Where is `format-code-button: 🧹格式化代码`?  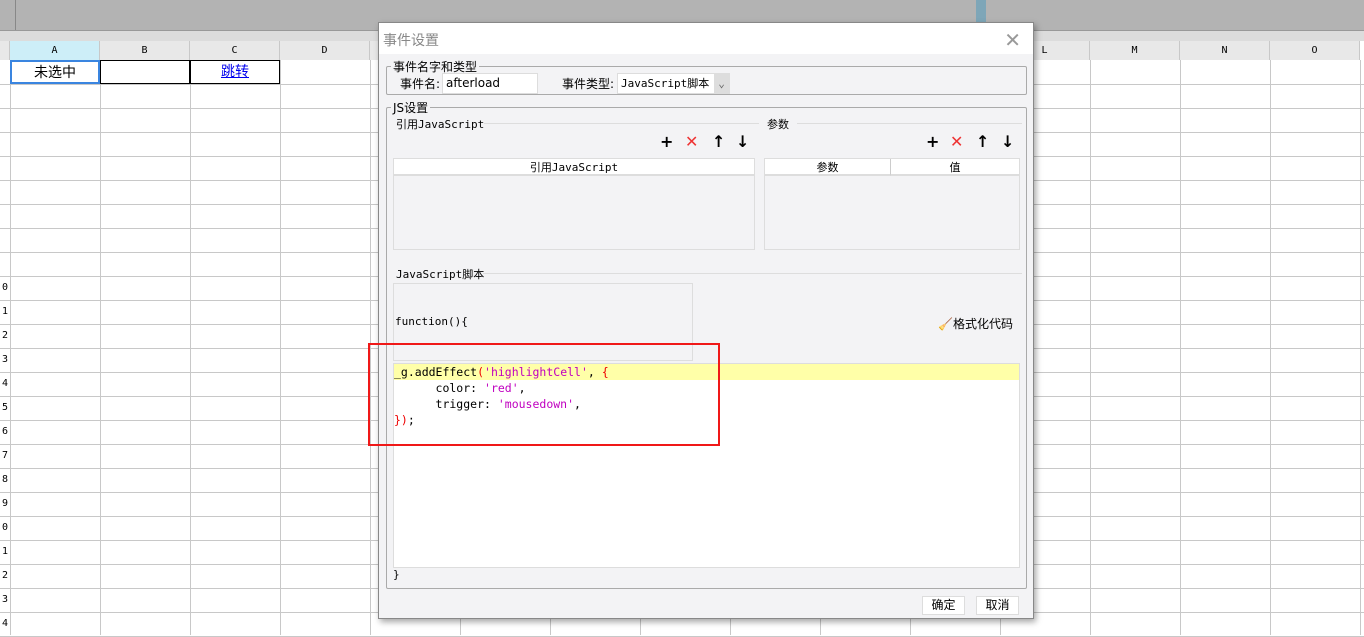 format-code-button: 🧹格式化代码 is located at coordinates (975, 323).